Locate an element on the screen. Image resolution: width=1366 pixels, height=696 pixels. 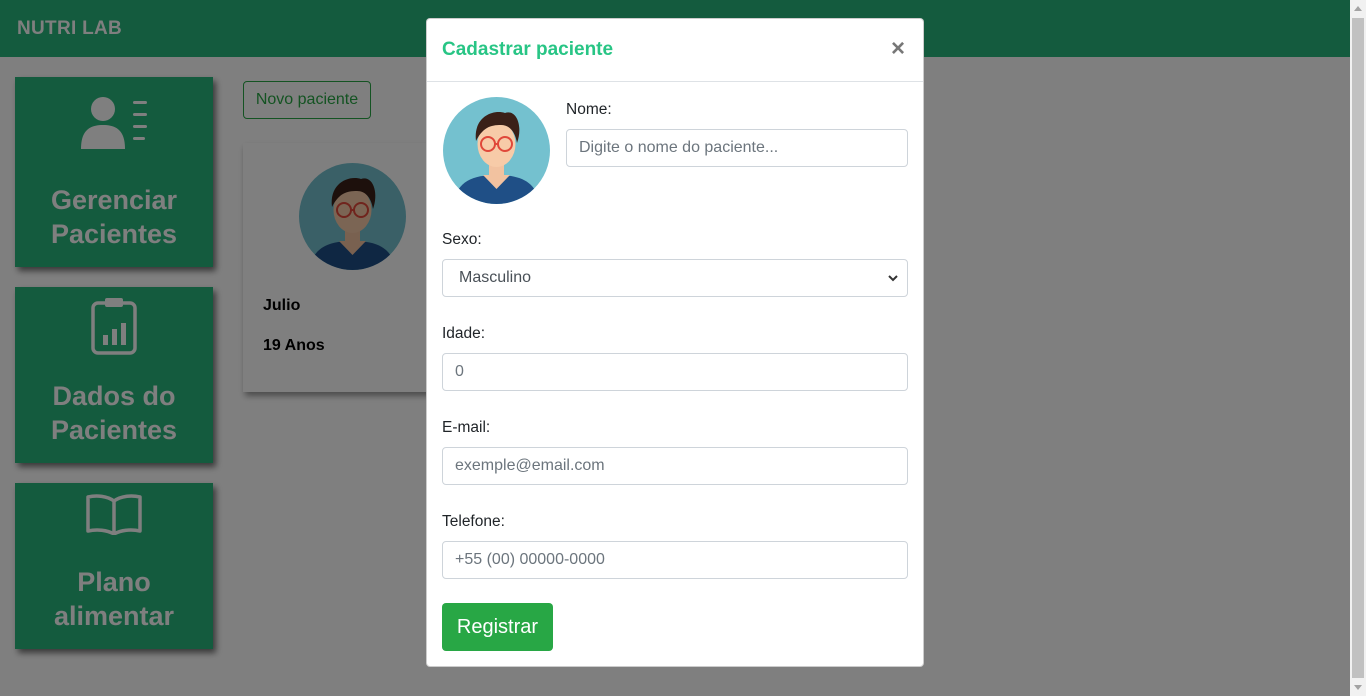
close-icon: × is located at coordinates (898, 49).